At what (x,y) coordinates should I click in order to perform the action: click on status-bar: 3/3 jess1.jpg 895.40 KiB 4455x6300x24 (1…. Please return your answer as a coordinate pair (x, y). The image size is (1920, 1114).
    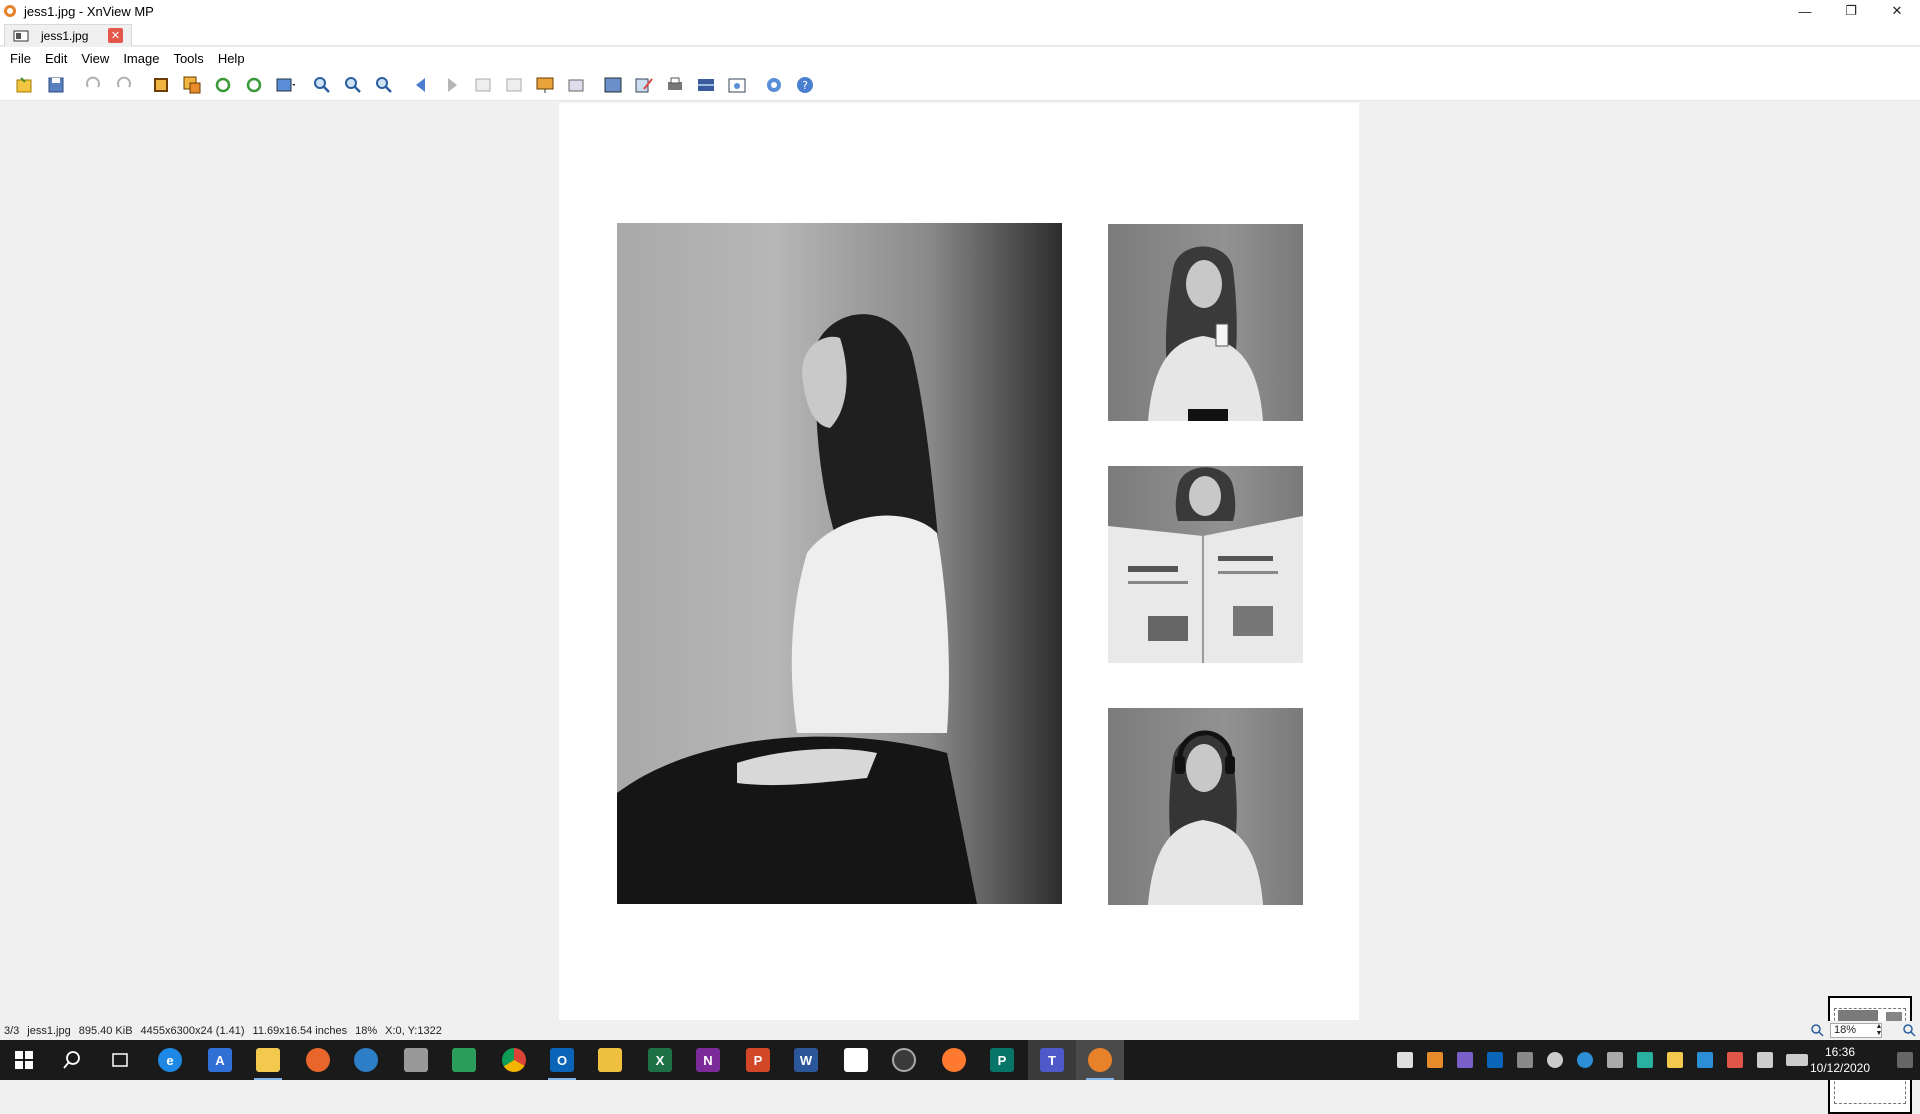
    Looking at the image, I should click on (960, 1030).